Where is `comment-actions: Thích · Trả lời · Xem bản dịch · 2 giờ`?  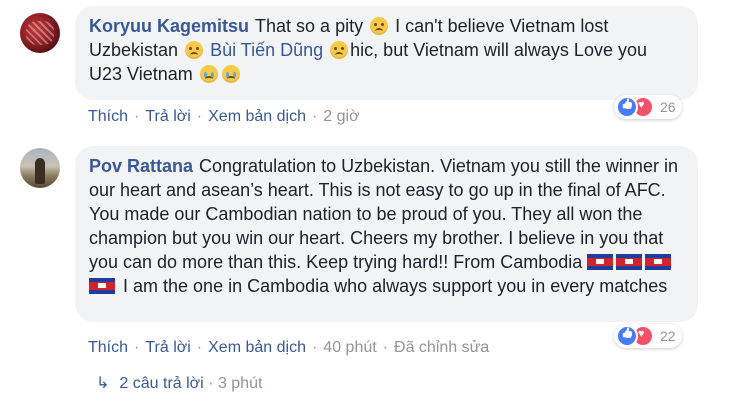
comment-actions: Thích · Trả lời · Xem bản dịch · 2 giờ is located at coordinates (224, 116).